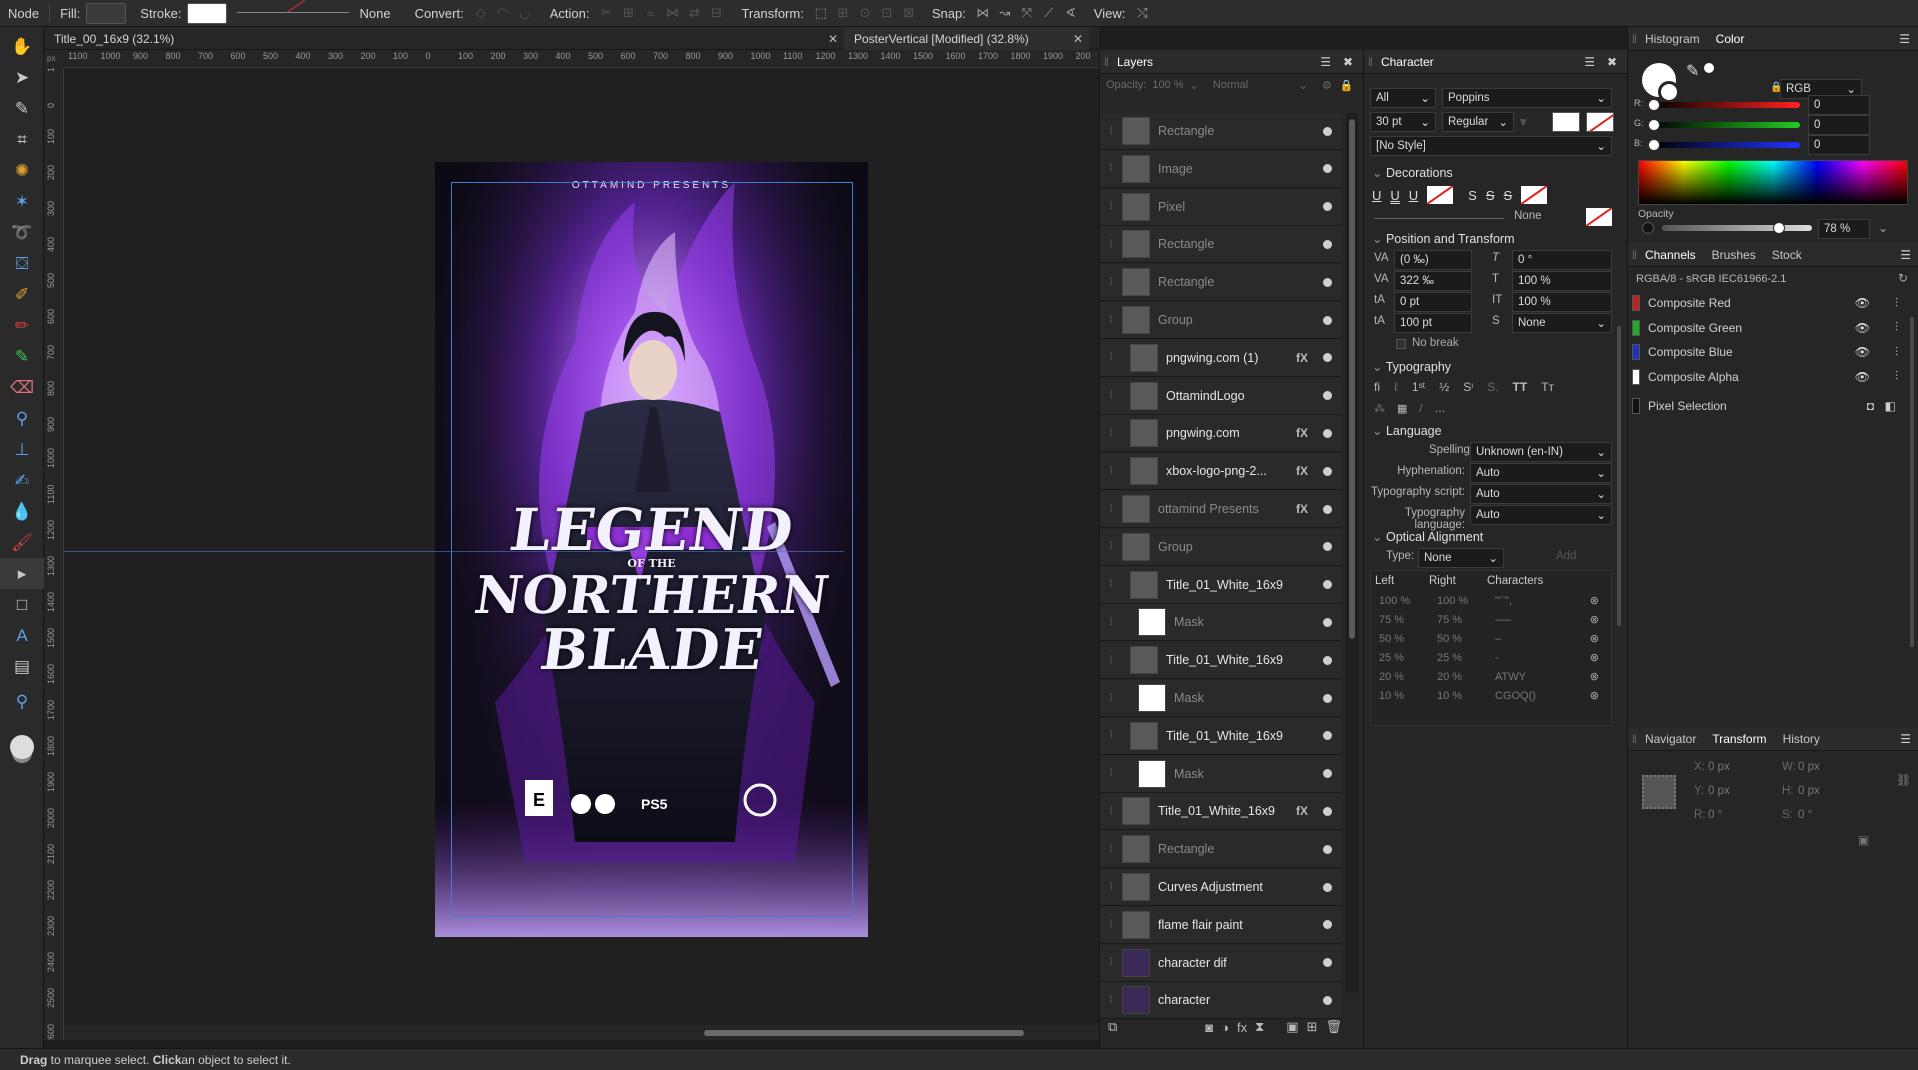 Image resolution: width=1918 pixels, height=1070 pixels. What do you see at coordinates (1401, 344) in the screenshot?
I see `no-break-checkbox` at bounding box center [1401, 344].